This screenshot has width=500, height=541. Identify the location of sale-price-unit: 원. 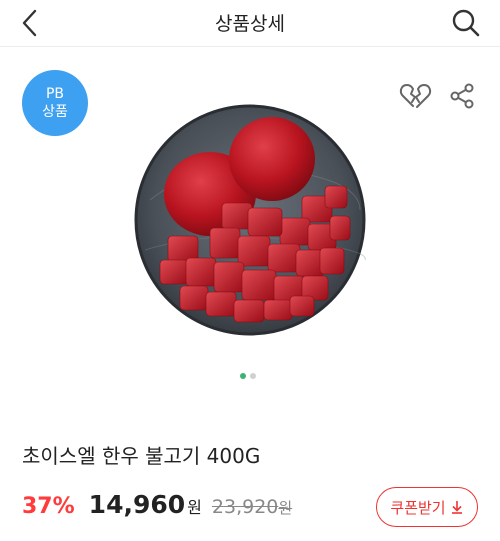
(194, 507).